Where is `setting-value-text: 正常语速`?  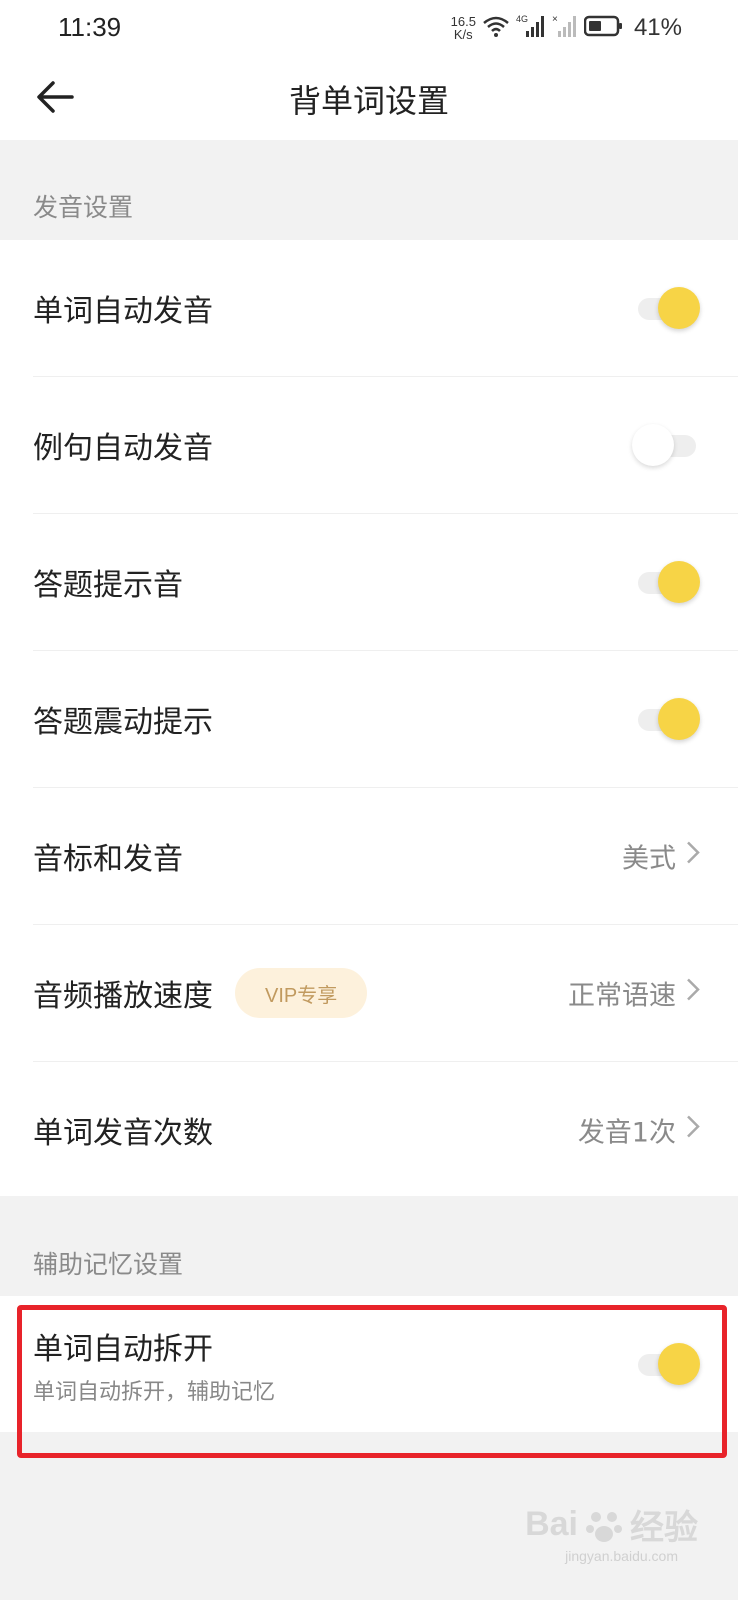 setting-value-text: 正常语速 is located at coordinates (622, 996).